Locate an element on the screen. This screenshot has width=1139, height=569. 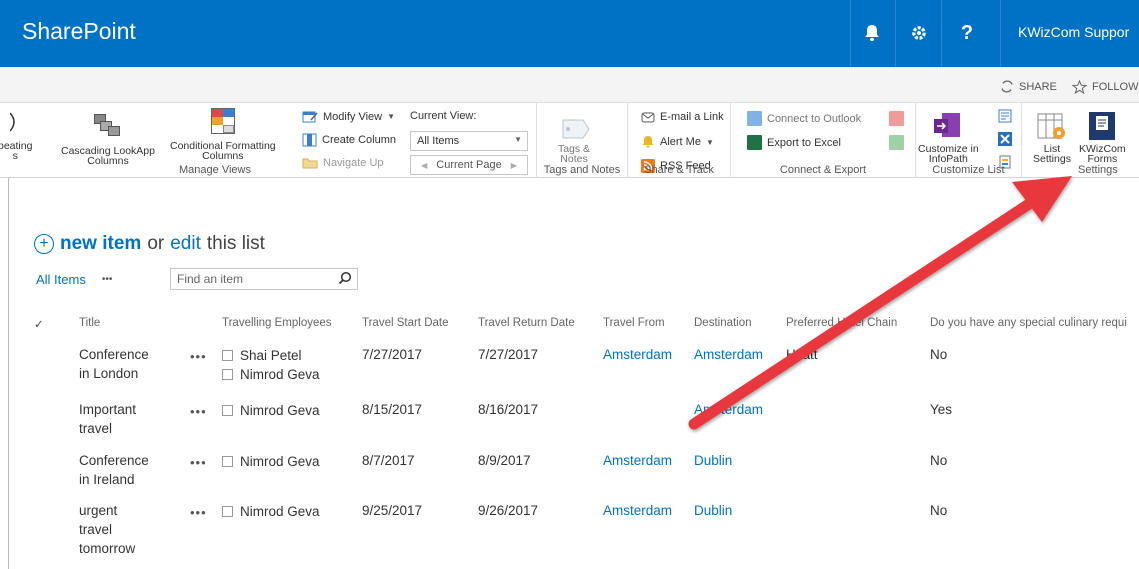
current-view-label: Current View: is located at coordinates (443, 116).